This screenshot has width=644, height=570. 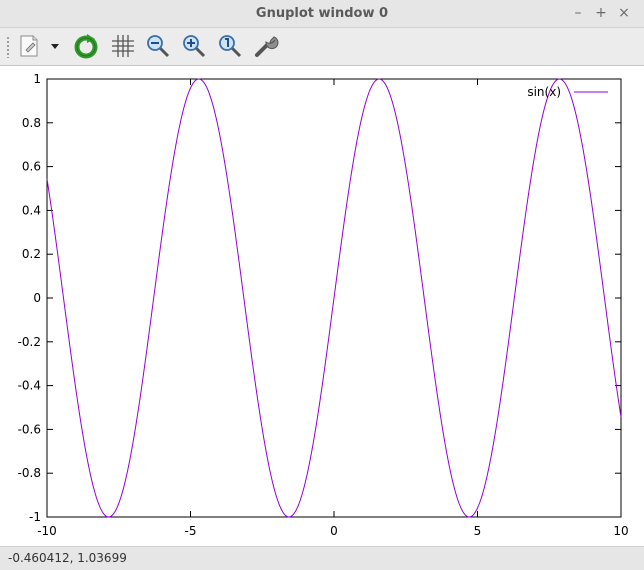 I want to click on y-tick-label: 0.2, so click(x=31, y=254).